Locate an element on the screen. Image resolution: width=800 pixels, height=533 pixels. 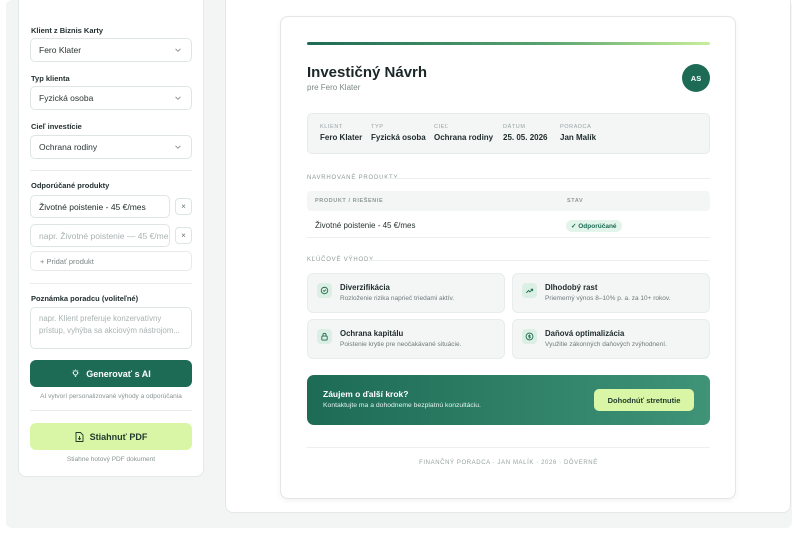
generate-ai-button: Generovať s AI is located at coordinates (111, 373).